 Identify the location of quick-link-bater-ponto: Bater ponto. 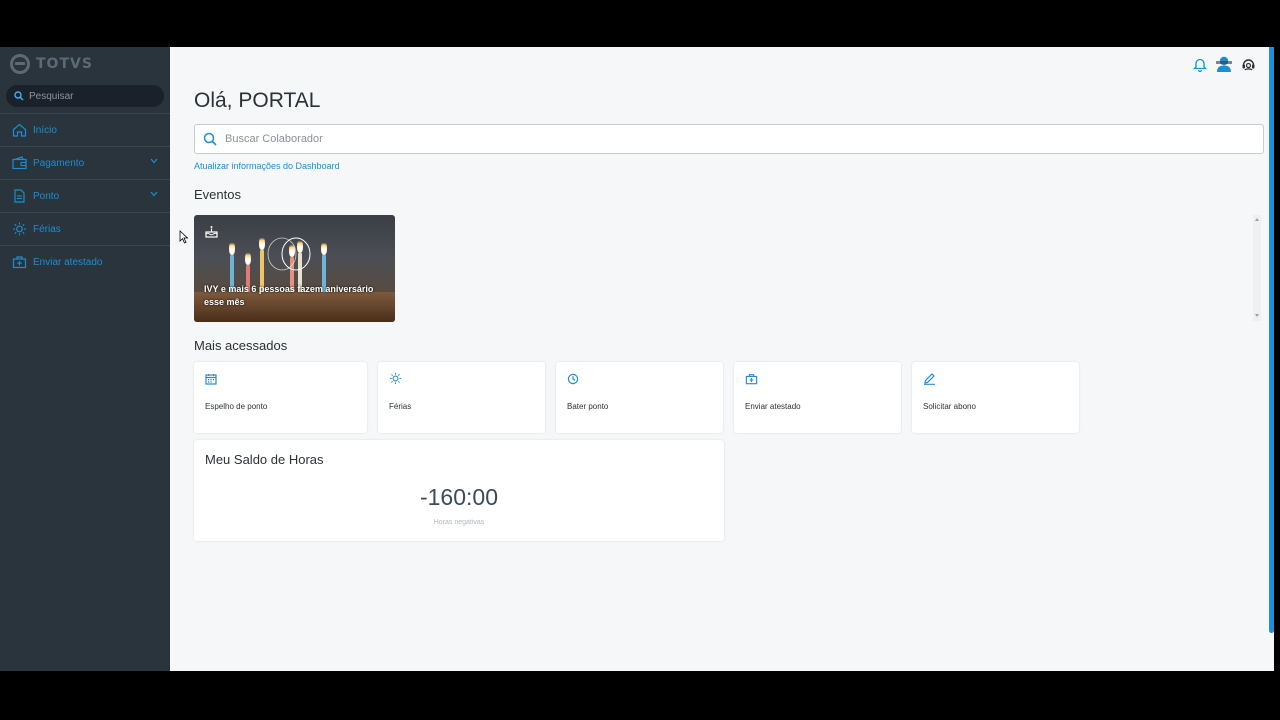
(639, 397).